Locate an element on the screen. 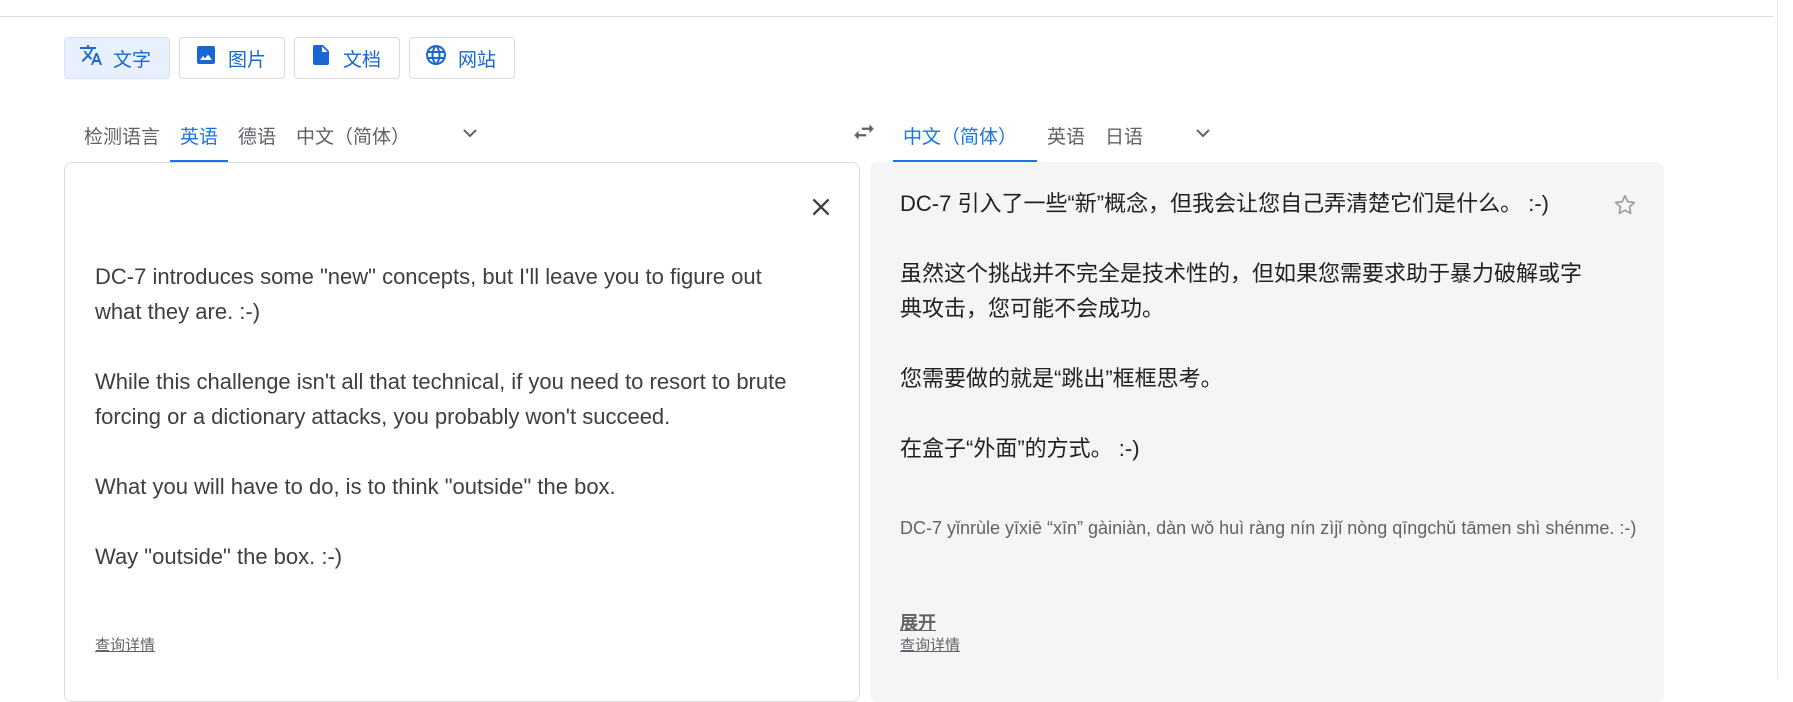 Image resolution: width=1793 pixels, height=702 pixels. clear-source-button is located at coordinates (821, 209).